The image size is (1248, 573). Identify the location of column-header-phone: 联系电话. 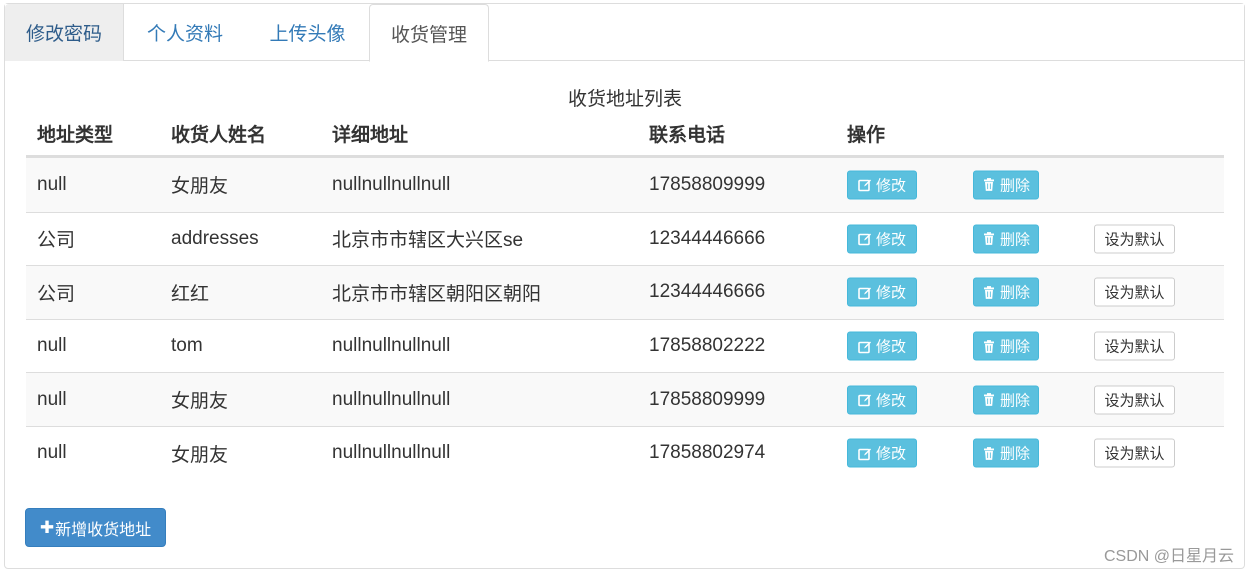
(687, 135).